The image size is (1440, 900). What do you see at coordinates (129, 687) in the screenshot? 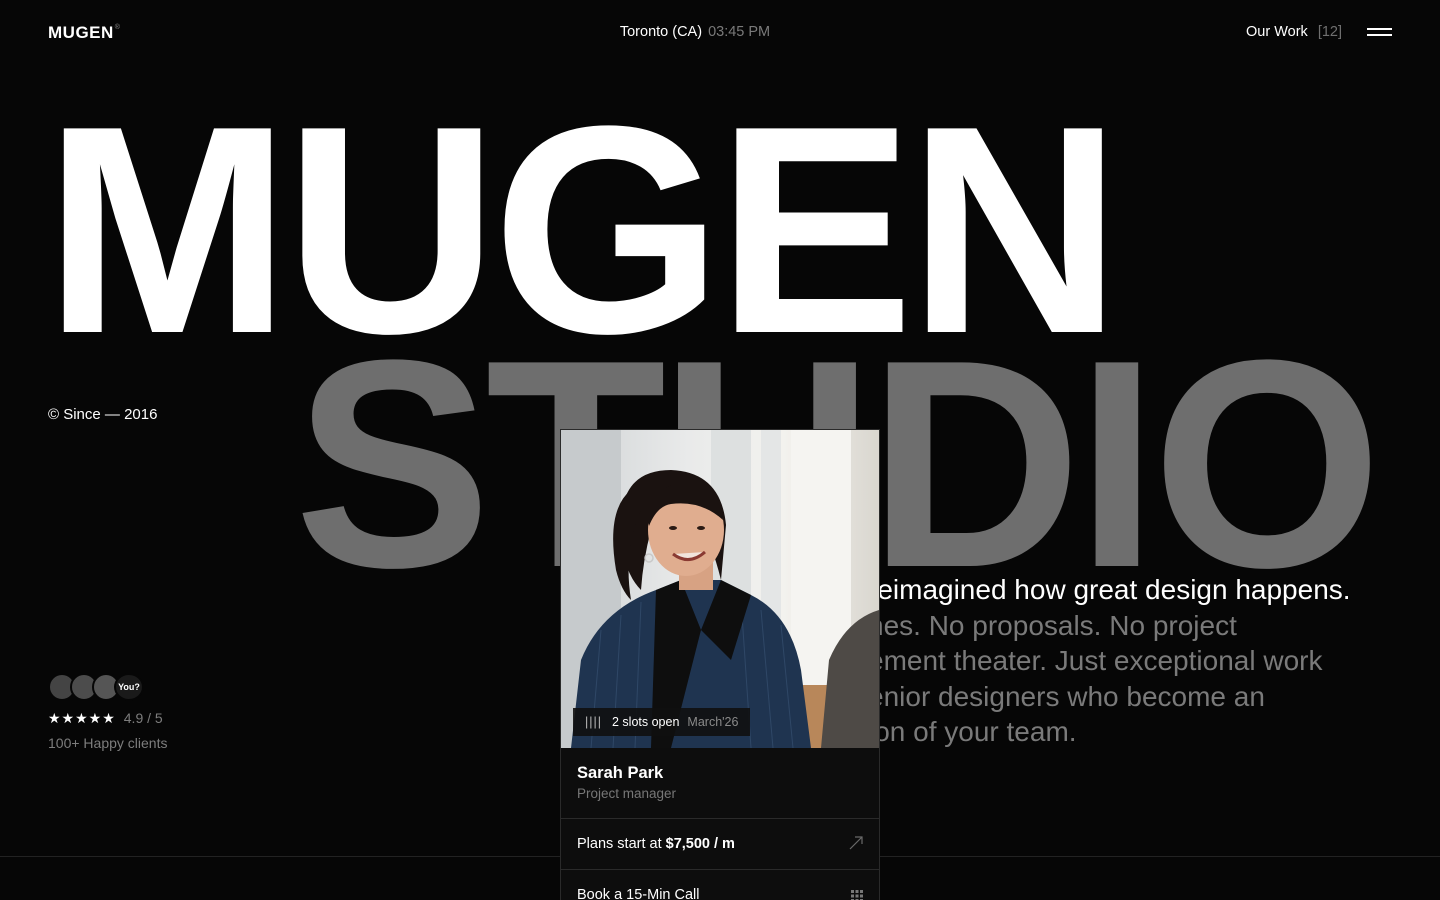
I see `you-avatar: You?` at bounding box center [129, 687].